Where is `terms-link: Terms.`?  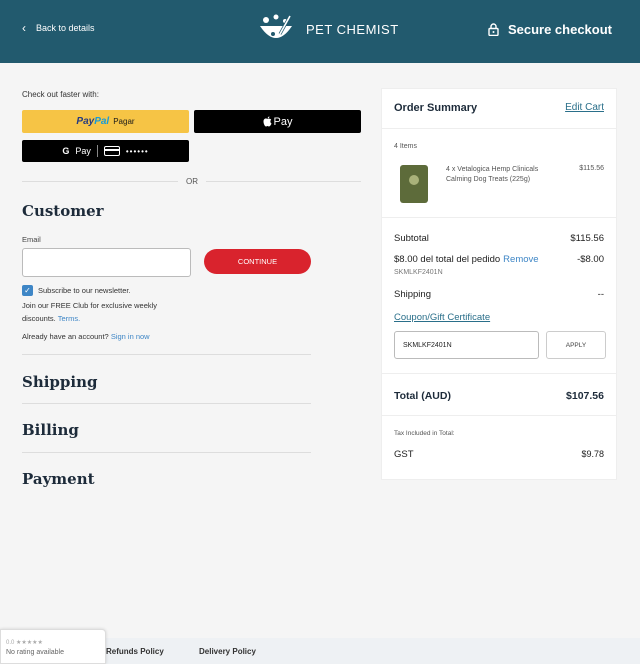 terms-link: Terms. is located at coordinates (69, 318).